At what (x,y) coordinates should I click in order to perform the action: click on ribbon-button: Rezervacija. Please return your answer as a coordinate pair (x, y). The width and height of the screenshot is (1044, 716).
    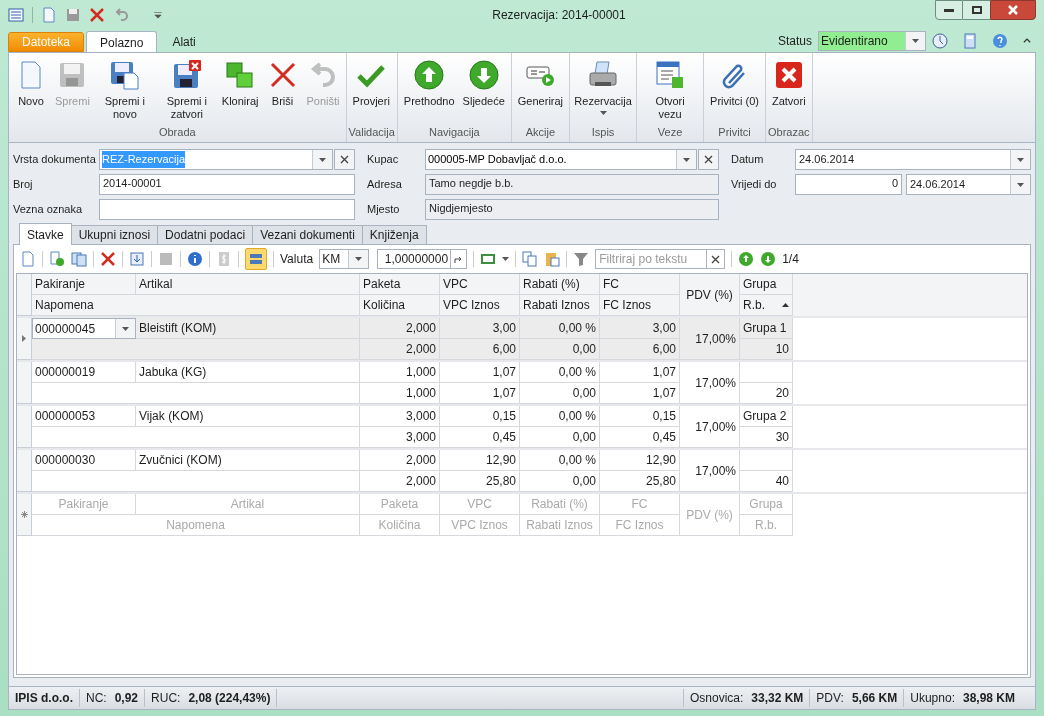
    Looking at the image, I should click on (603, 91).